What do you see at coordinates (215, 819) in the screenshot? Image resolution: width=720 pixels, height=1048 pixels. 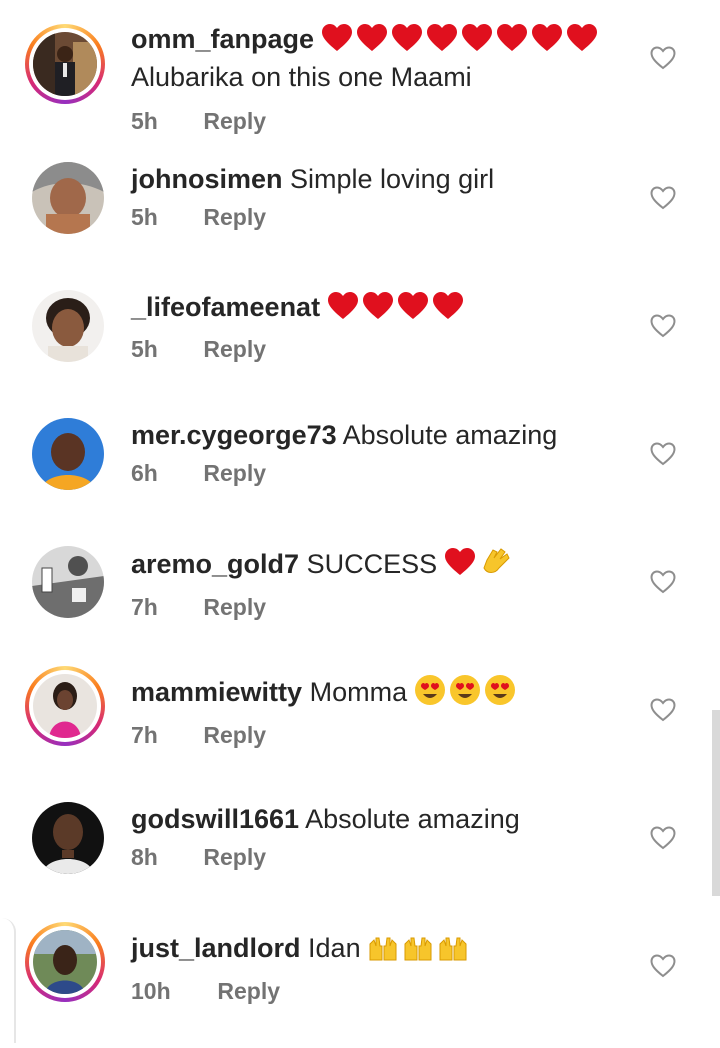 I see `comment-username: godswill1661` at bounding box center [215, 819].